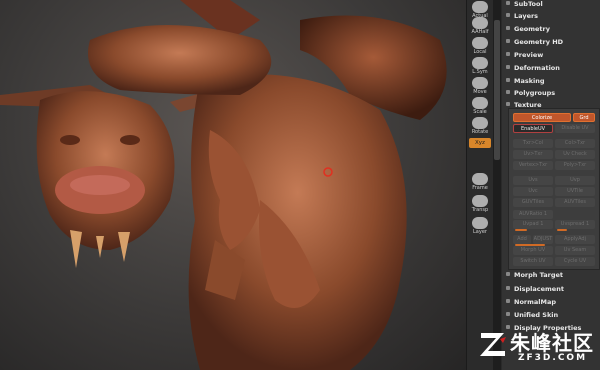  I want to click on frame-icon, so click(480, 179).